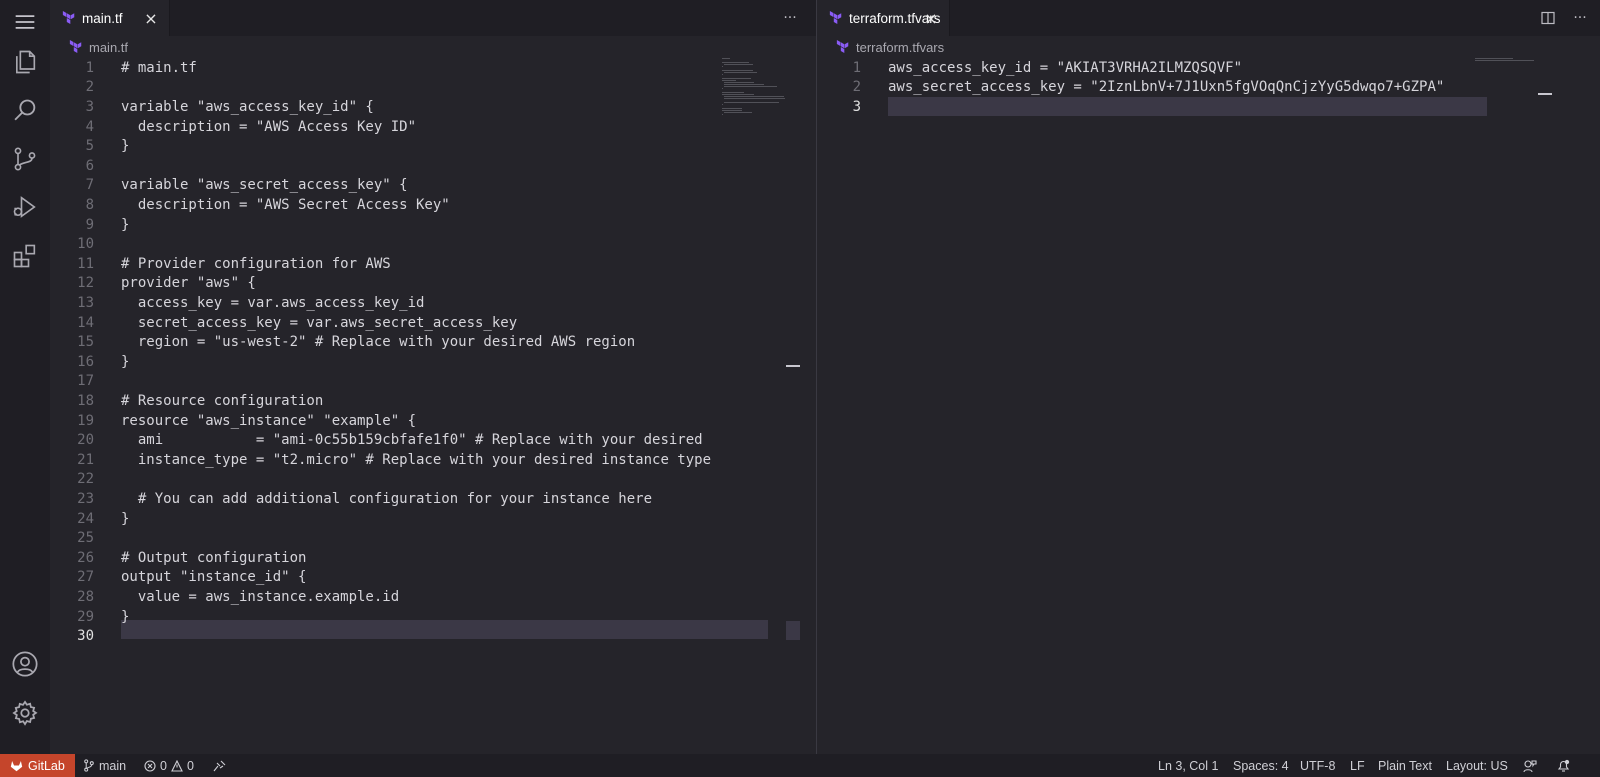 This screenshot has width=1600, height=777. I want to click on code-line: 18 # Resource configuration, so click(186, 401).